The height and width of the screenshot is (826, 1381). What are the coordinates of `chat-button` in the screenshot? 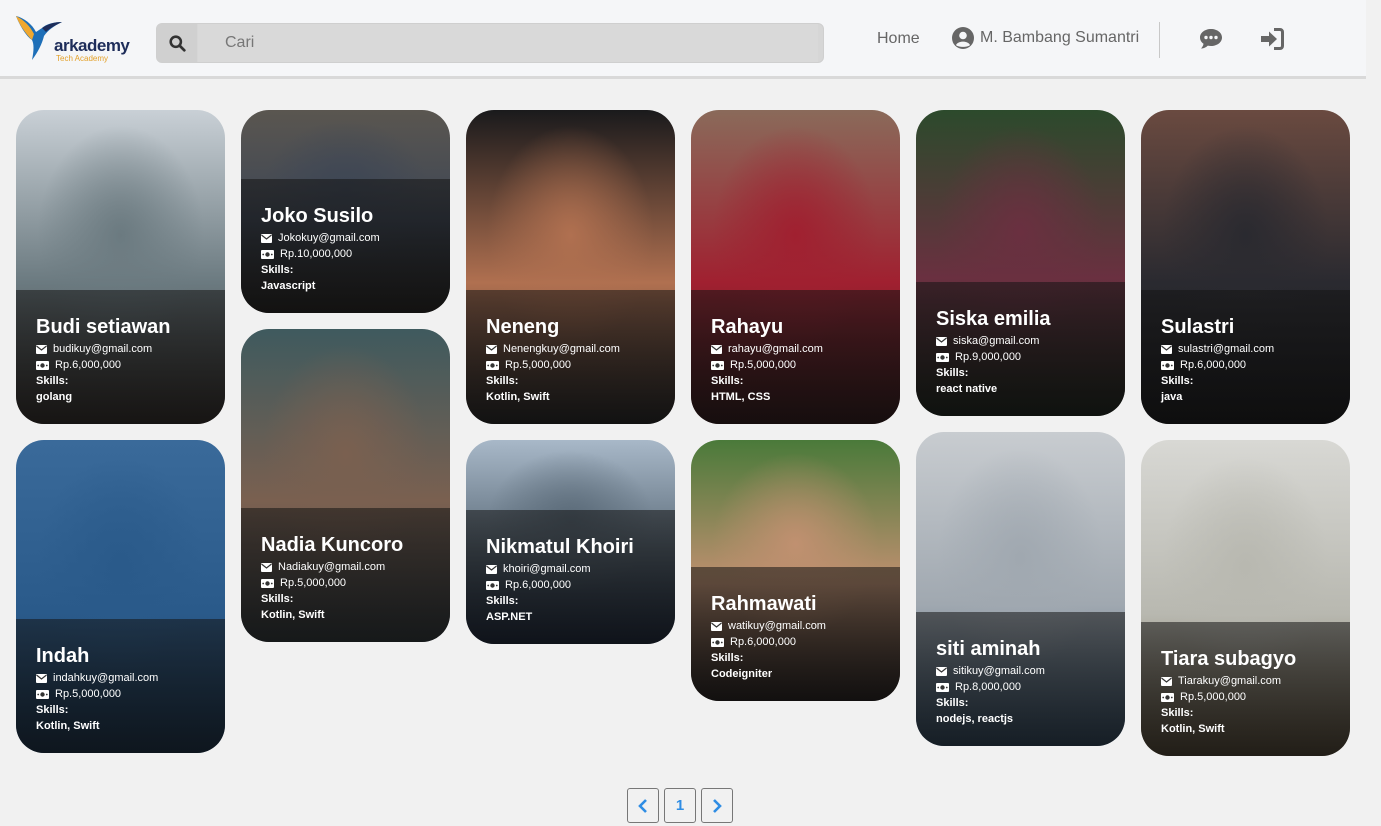 It's located at (1211, 39).